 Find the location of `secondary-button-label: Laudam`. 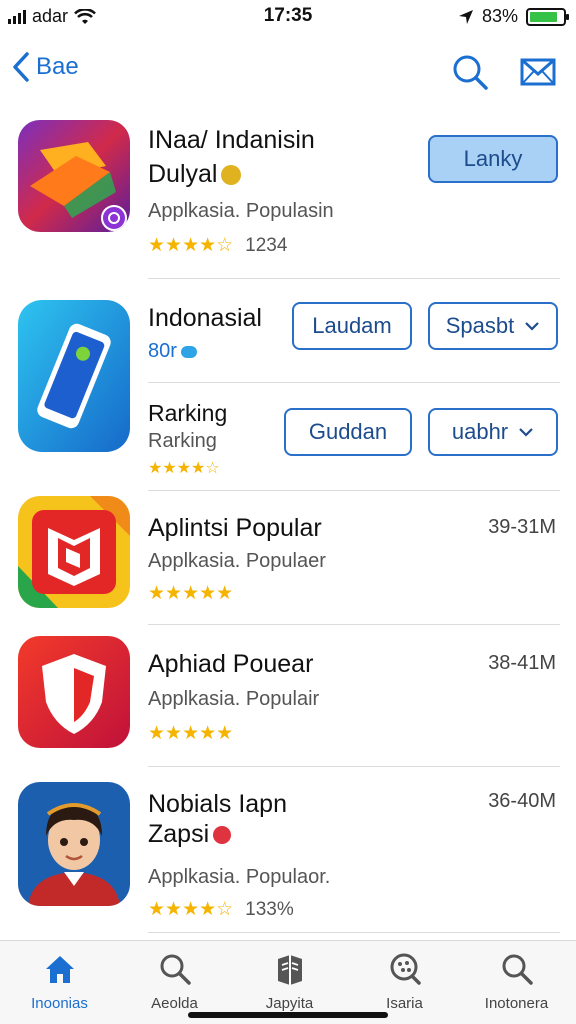

secondary-button-label: Laudam is located at coordinates (352, 325).